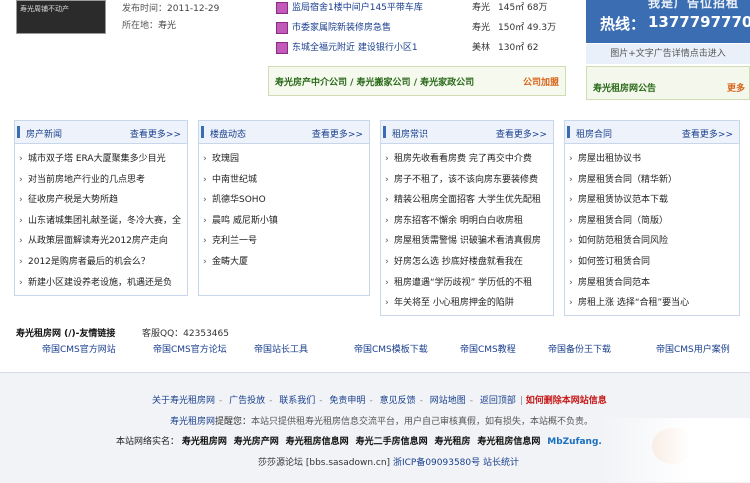 The width and height of the screenshot is (750, 483). What do you see at coordinates (324, 463) in the screenshot?
I see `forum-link: 莎莎源论坛 [bbs.sasadown.cn]` at bounding box center [324, 463].